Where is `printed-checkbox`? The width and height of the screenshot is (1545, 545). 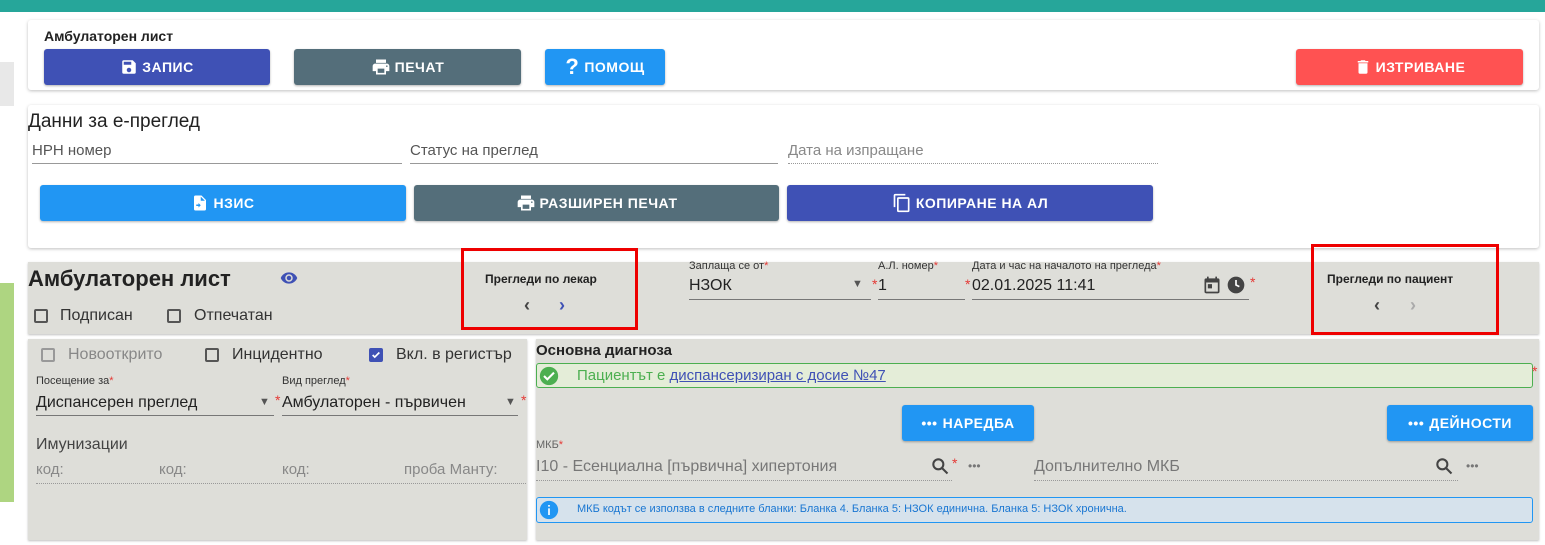
printed-checkbox is located at coordinates (174, 316).